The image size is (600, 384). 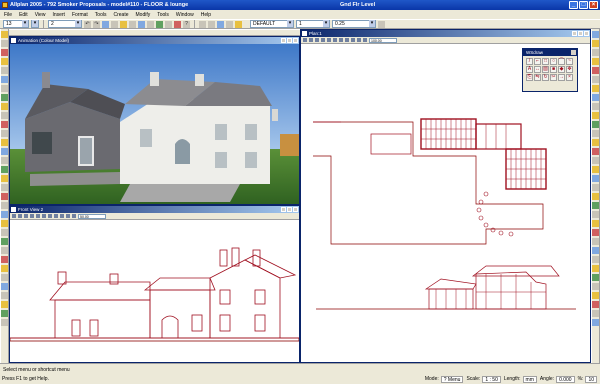 I want to click on display-icon, so click(x=220, y=24).